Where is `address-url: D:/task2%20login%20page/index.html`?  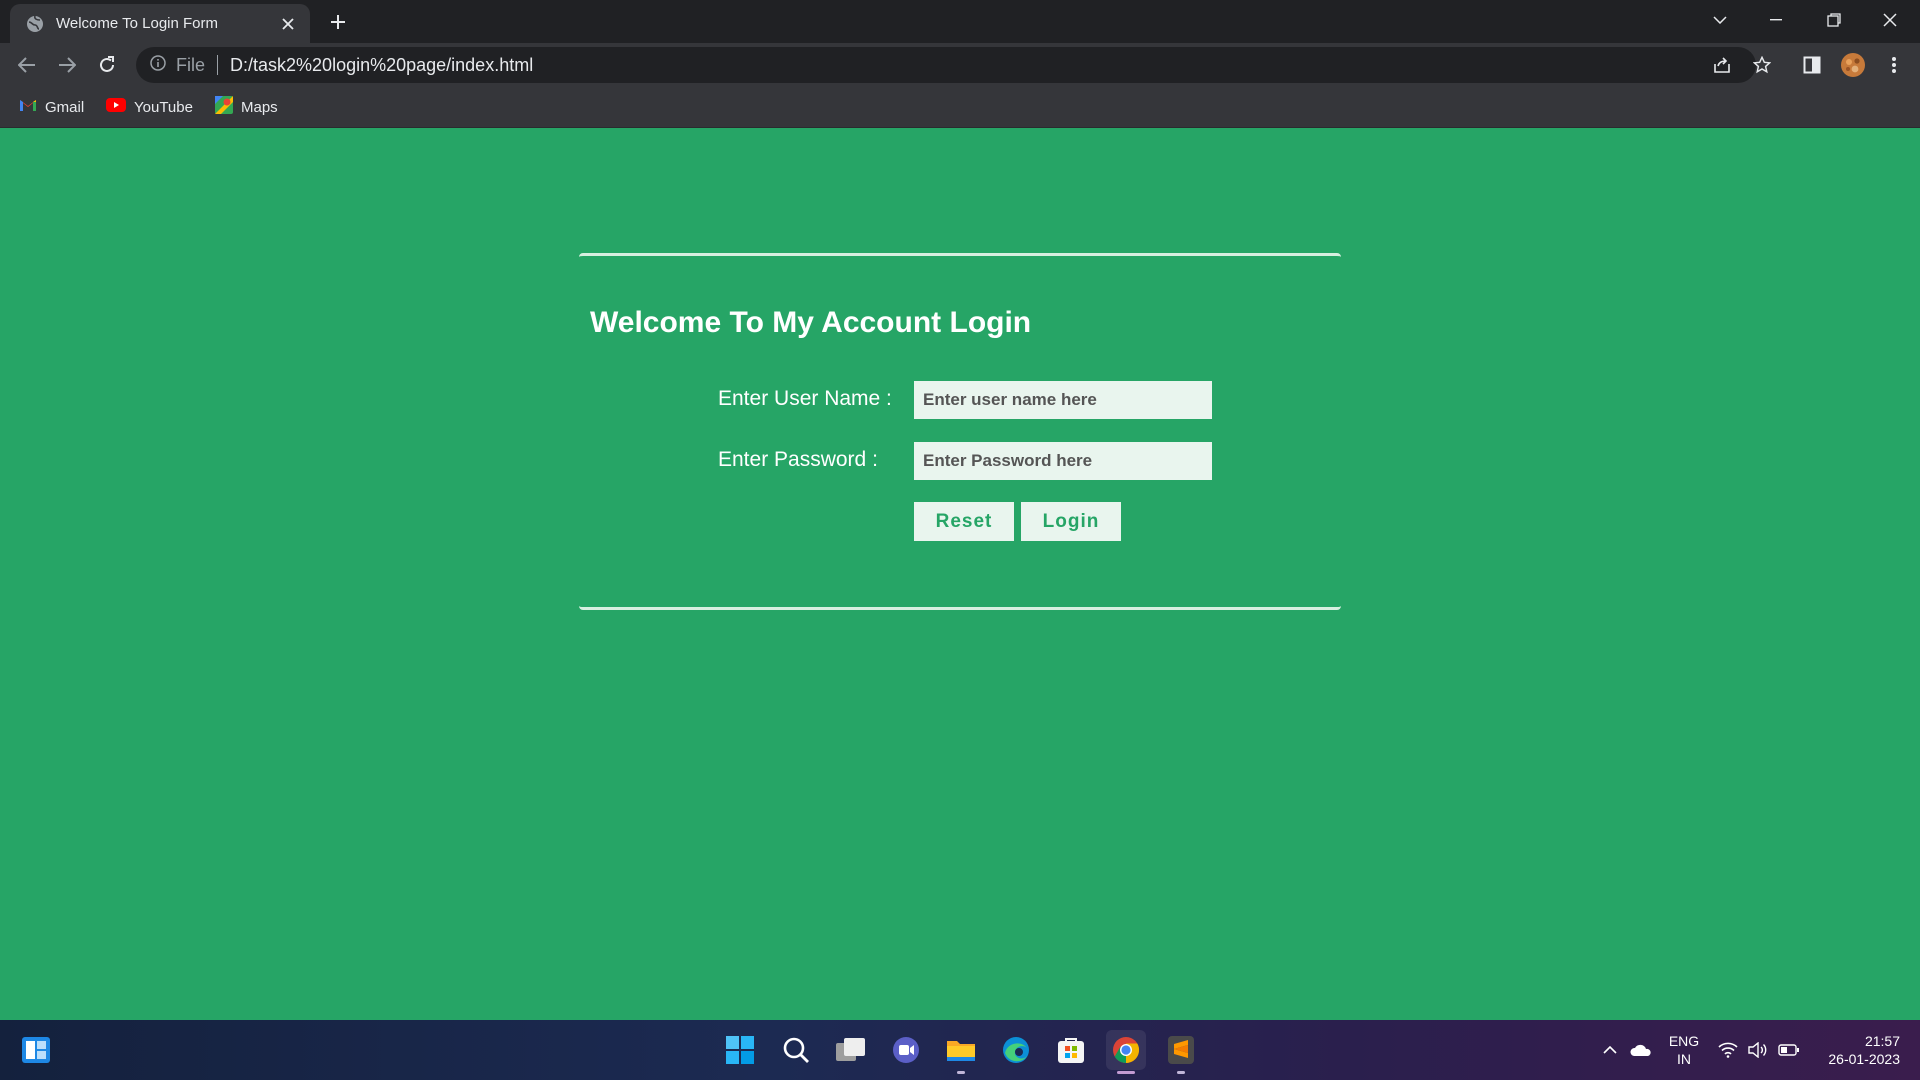 address-url: D:/task2%20login%20page/index.html is located at coordinates (381, 65).